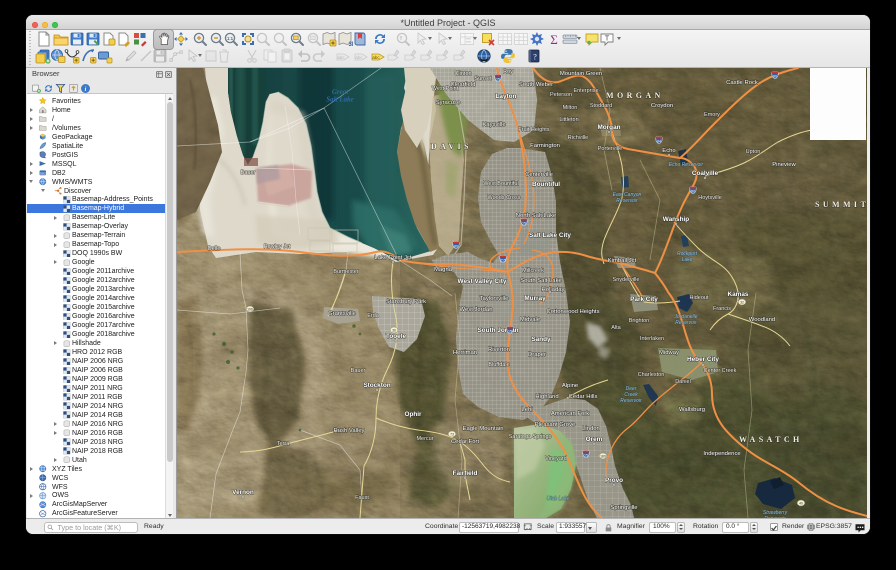 This screenshot has height=570, width=896. I want to click on svg-text: Daniel, so click(683, 382).